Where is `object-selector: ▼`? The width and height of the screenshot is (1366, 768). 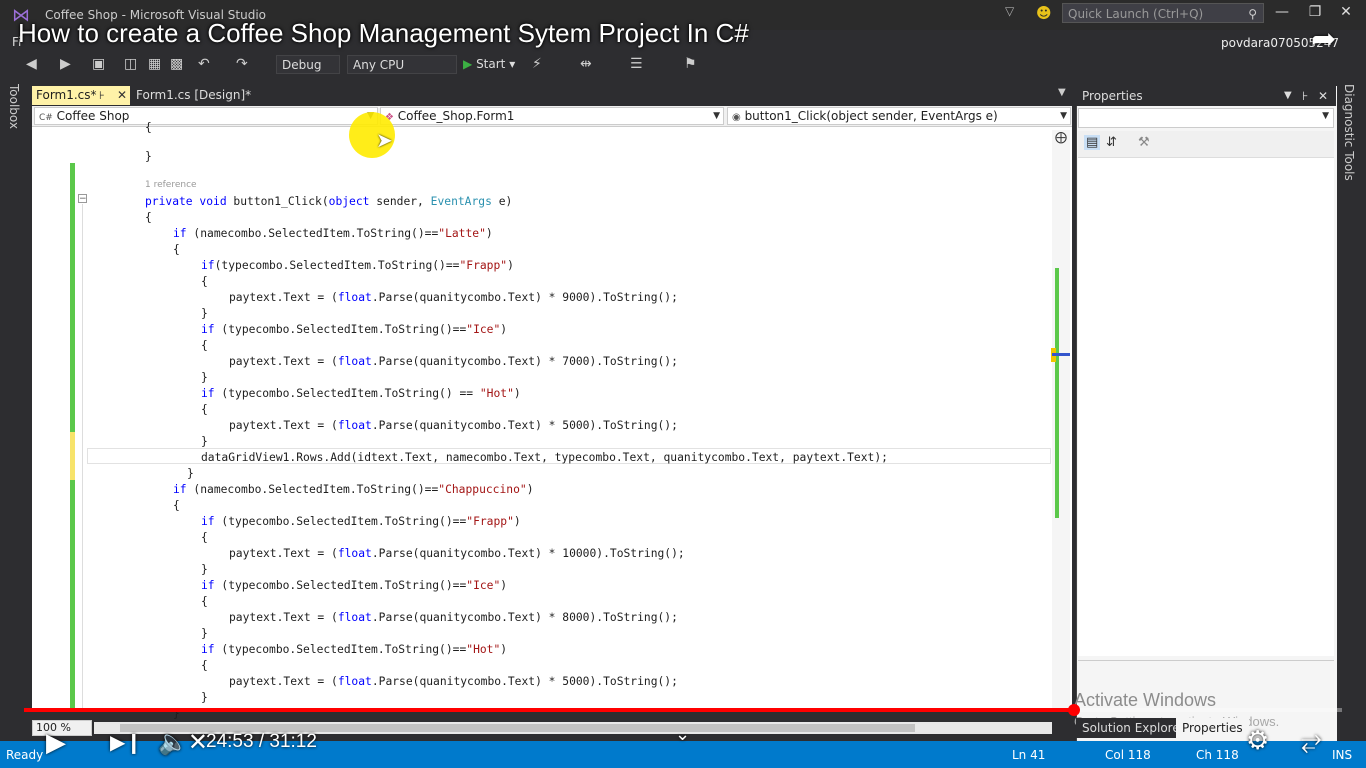
object-selector: ▼ is located at coordinates (1206, 118).